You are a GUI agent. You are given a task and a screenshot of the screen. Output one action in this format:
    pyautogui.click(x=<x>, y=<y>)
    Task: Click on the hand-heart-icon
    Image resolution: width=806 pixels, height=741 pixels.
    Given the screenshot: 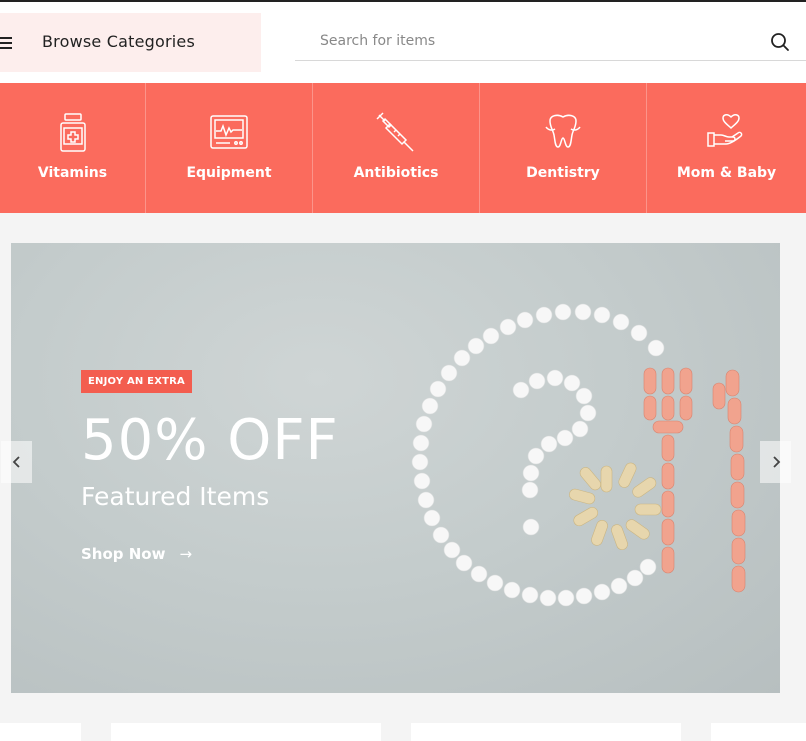 What is the action you would take?
    pyautogui.click(x=724, y=130)
    